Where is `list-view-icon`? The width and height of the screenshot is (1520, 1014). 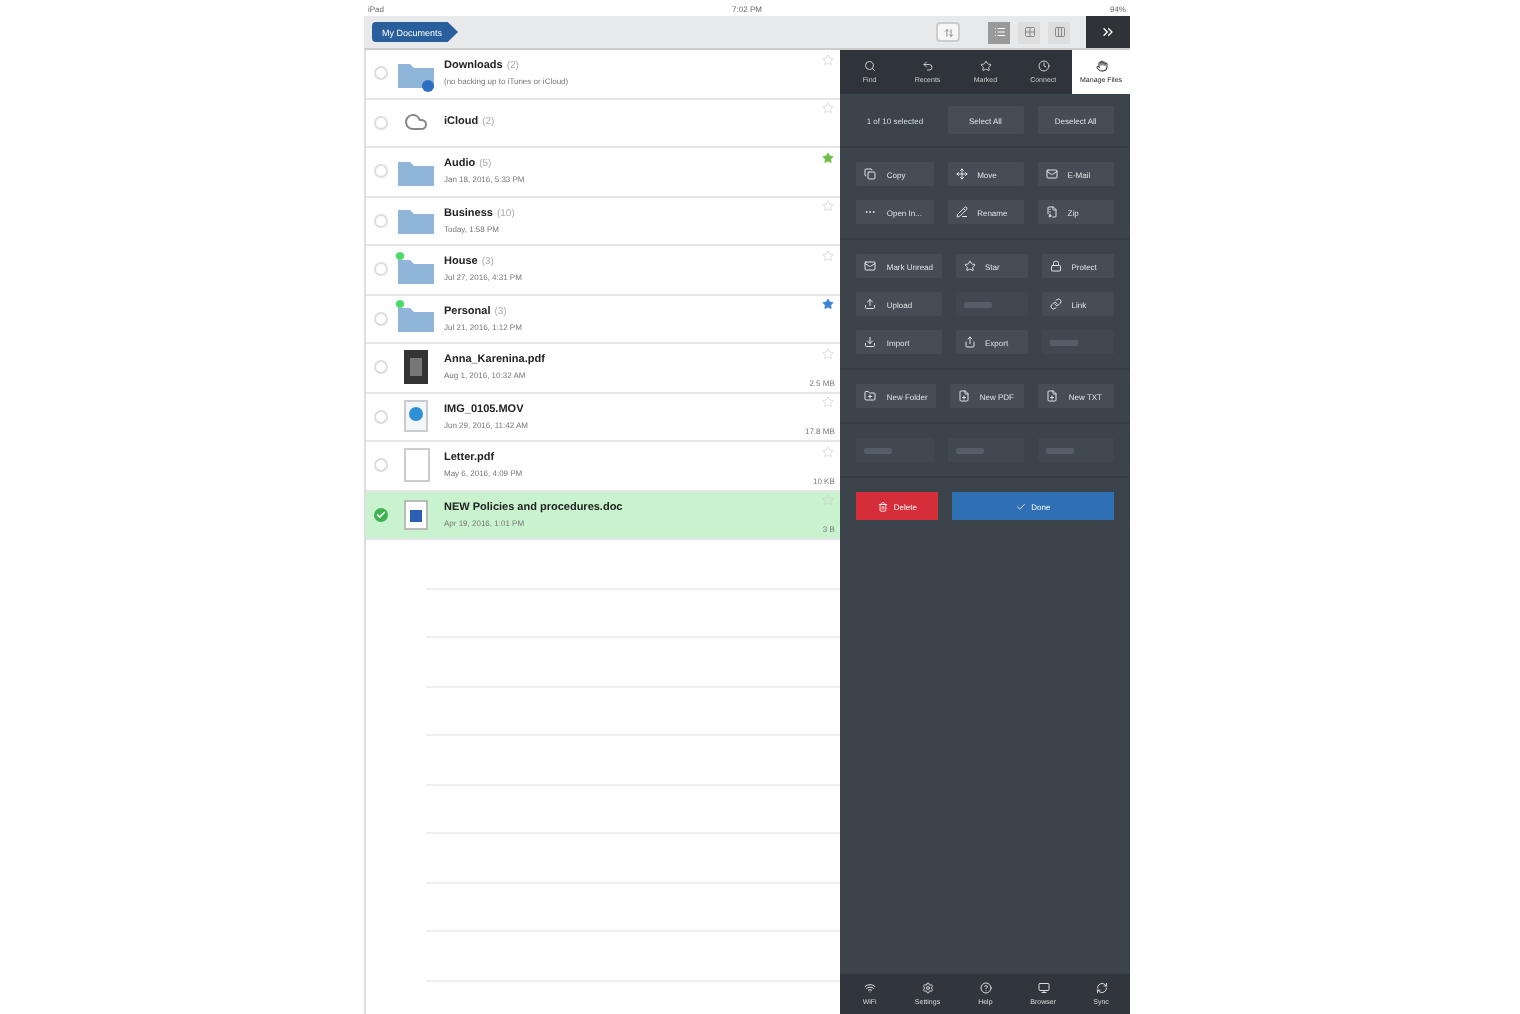 list-view-icon is located at coordinates (999, 32).